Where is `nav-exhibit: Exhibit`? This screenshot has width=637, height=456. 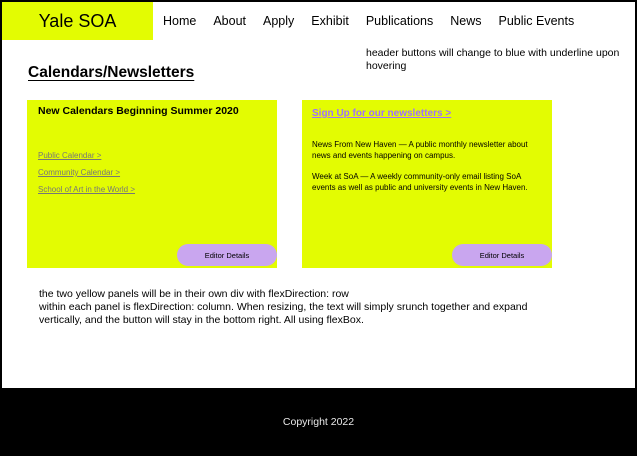
nav-exhibit: Exhibit is located at coordinates (330, 21).